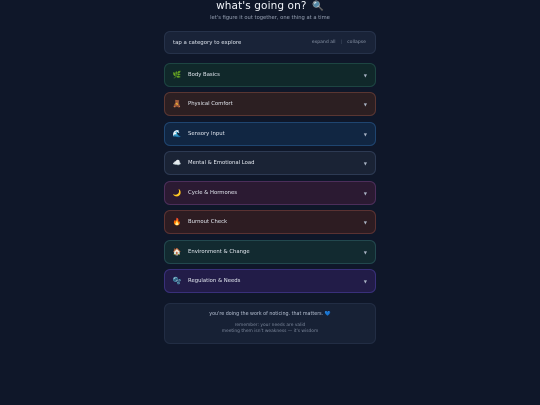 The width and height of the screenshot is (540, 405). What do you see at coordinates (270, 281) in the screenshot?
I see `category-regulation-needs: 🫧 Regulation & Needs ▼` at bounding box center [270, 281].